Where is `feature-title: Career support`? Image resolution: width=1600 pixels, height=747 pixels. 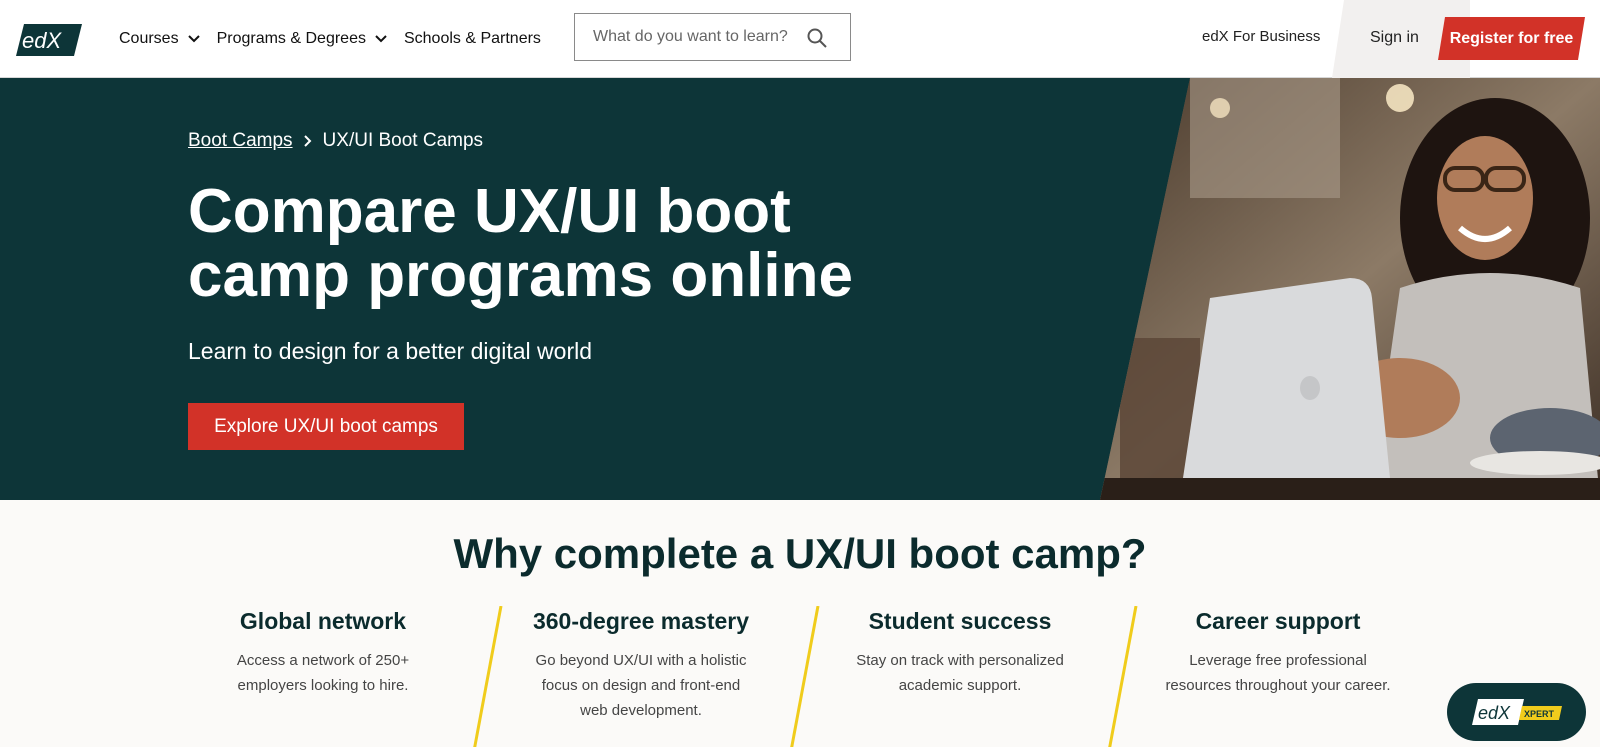
feature-title: Career support is located at coordinates (1278, 621).